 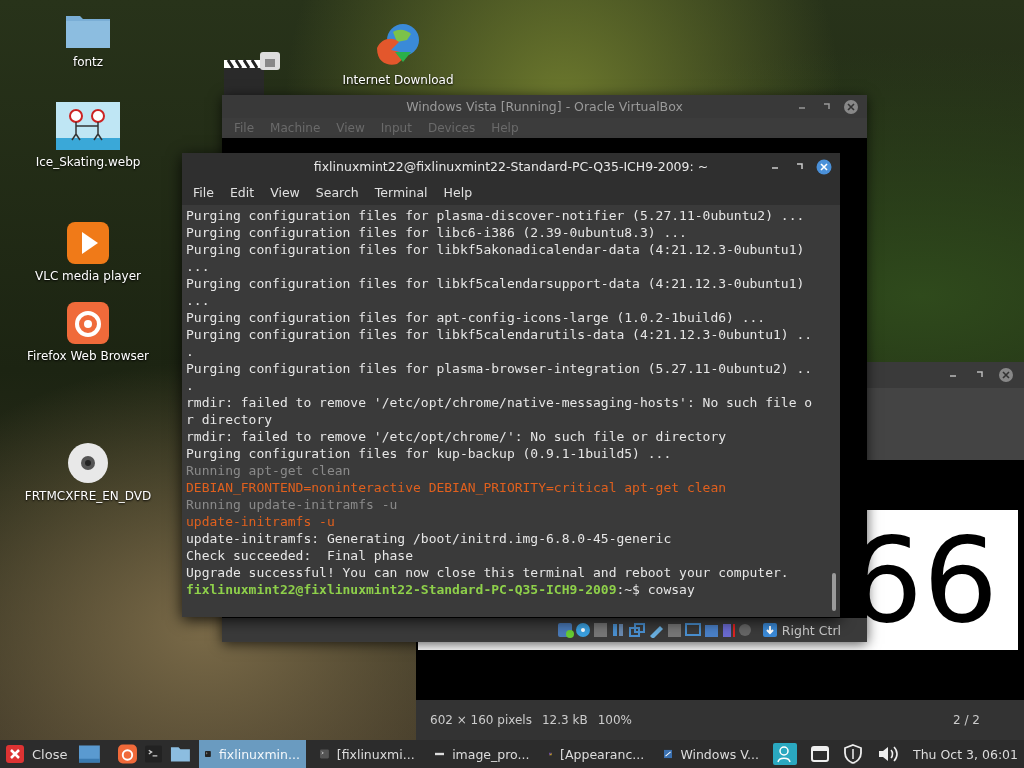 What do you see at coordinates (967, 720) in the screenshot?
I see `image-counter: 2 / 2` at bounding box center [967, 720].